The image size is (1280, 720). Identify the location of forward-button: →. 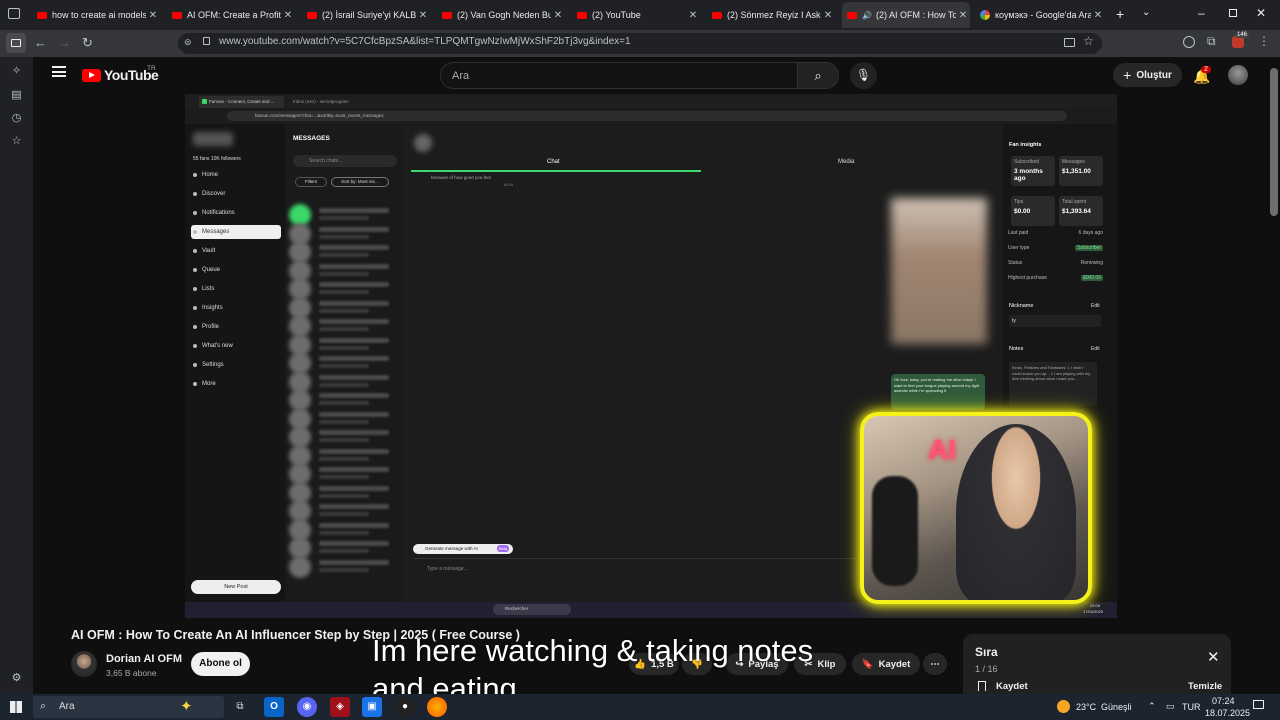
(64, 42).